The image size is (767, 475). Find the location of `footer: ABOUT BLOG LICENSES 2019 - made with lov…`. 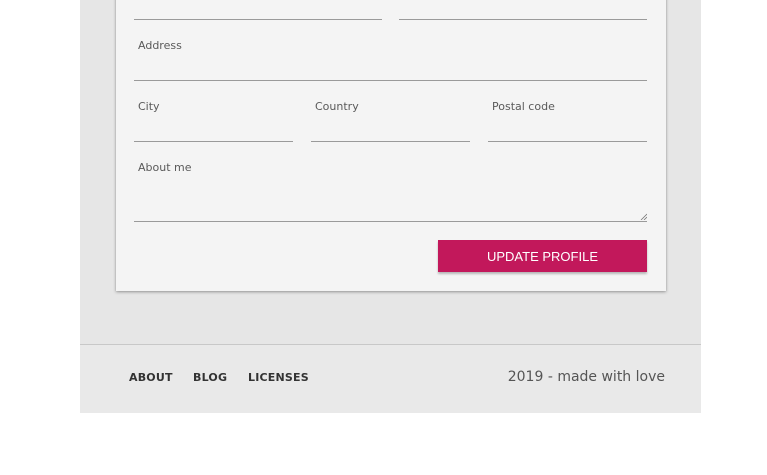

footer: ABOUT BLOG LICENSES 2019 - made with lov… is located at coordinates (390, 378).